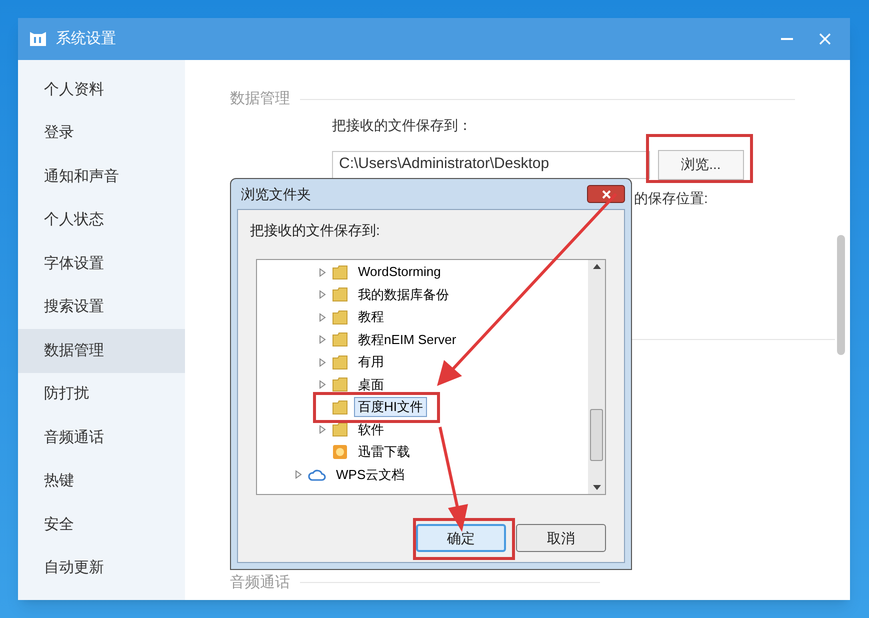 The width and height of the screenshot is (869, 618). Describe the element at coordinates (371, 384) in the screenshot. I see `folder-item: 桌面` at that location.